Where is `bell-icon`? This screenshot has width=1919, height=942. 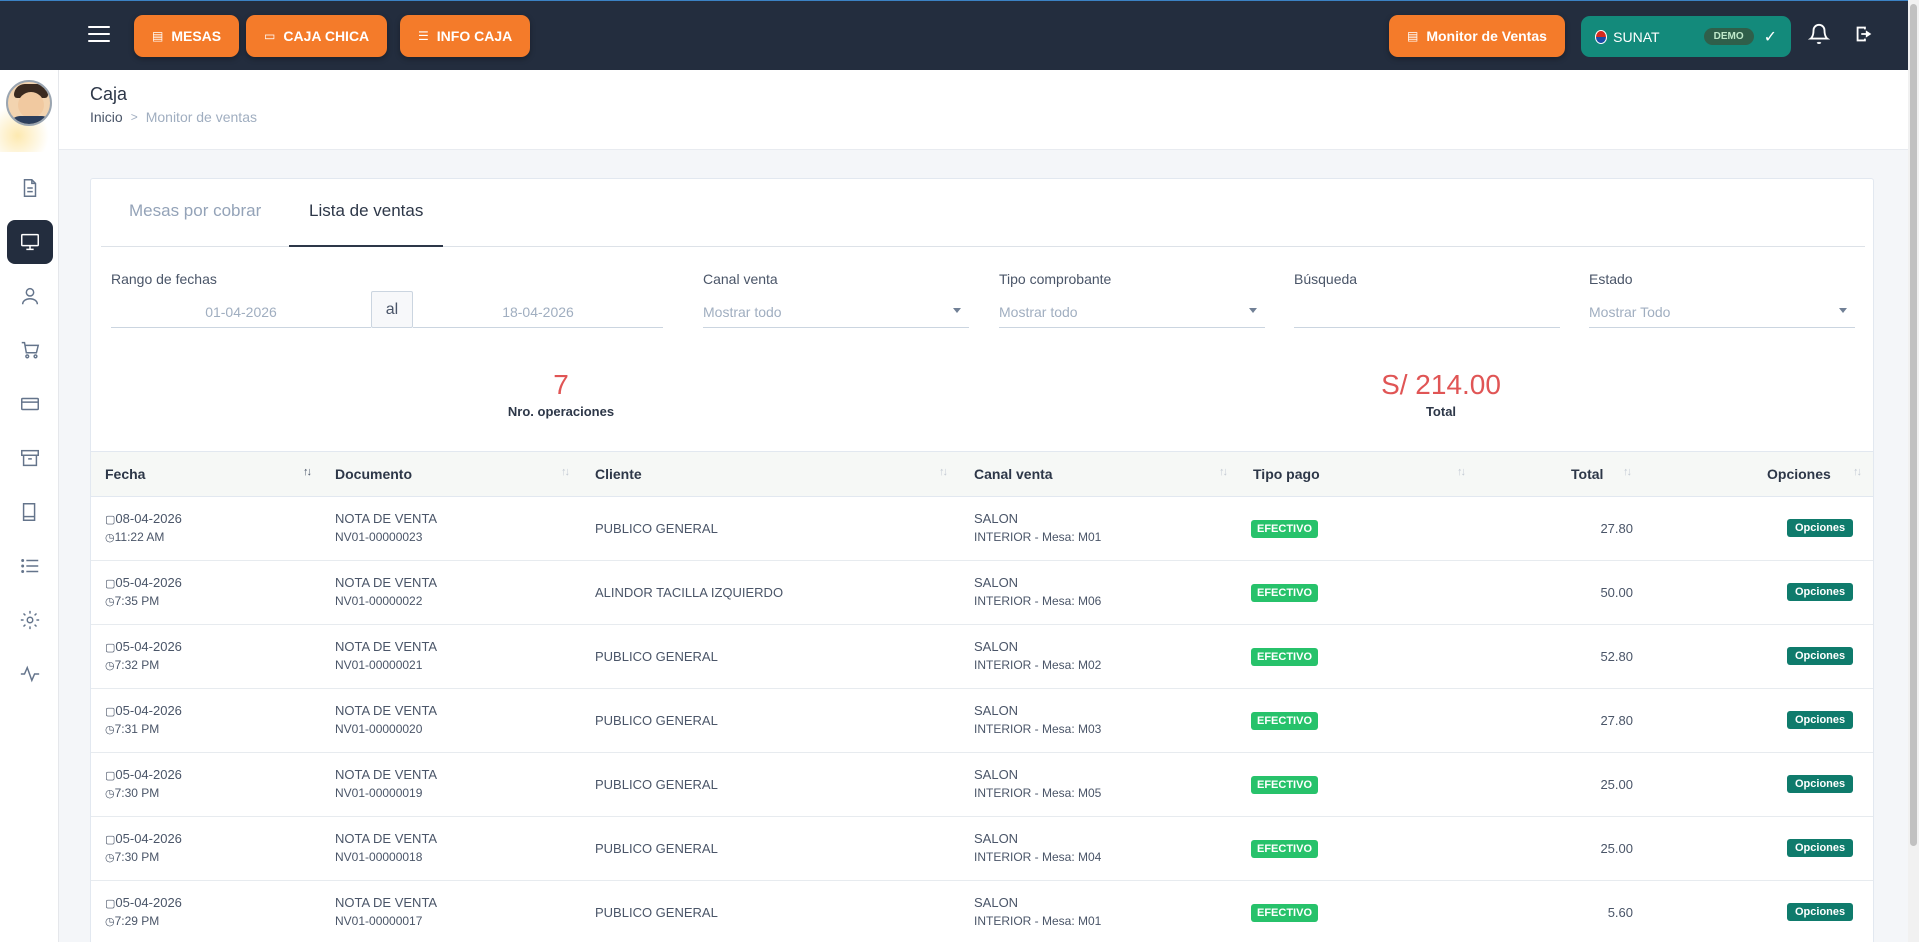 bell-icon is located at coordinates (1819, 36).